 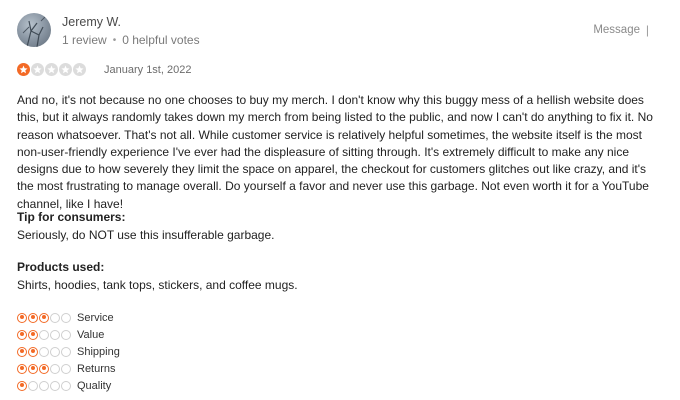 I want to click on sub-rating-value: Value, so click(x=68, y=334).